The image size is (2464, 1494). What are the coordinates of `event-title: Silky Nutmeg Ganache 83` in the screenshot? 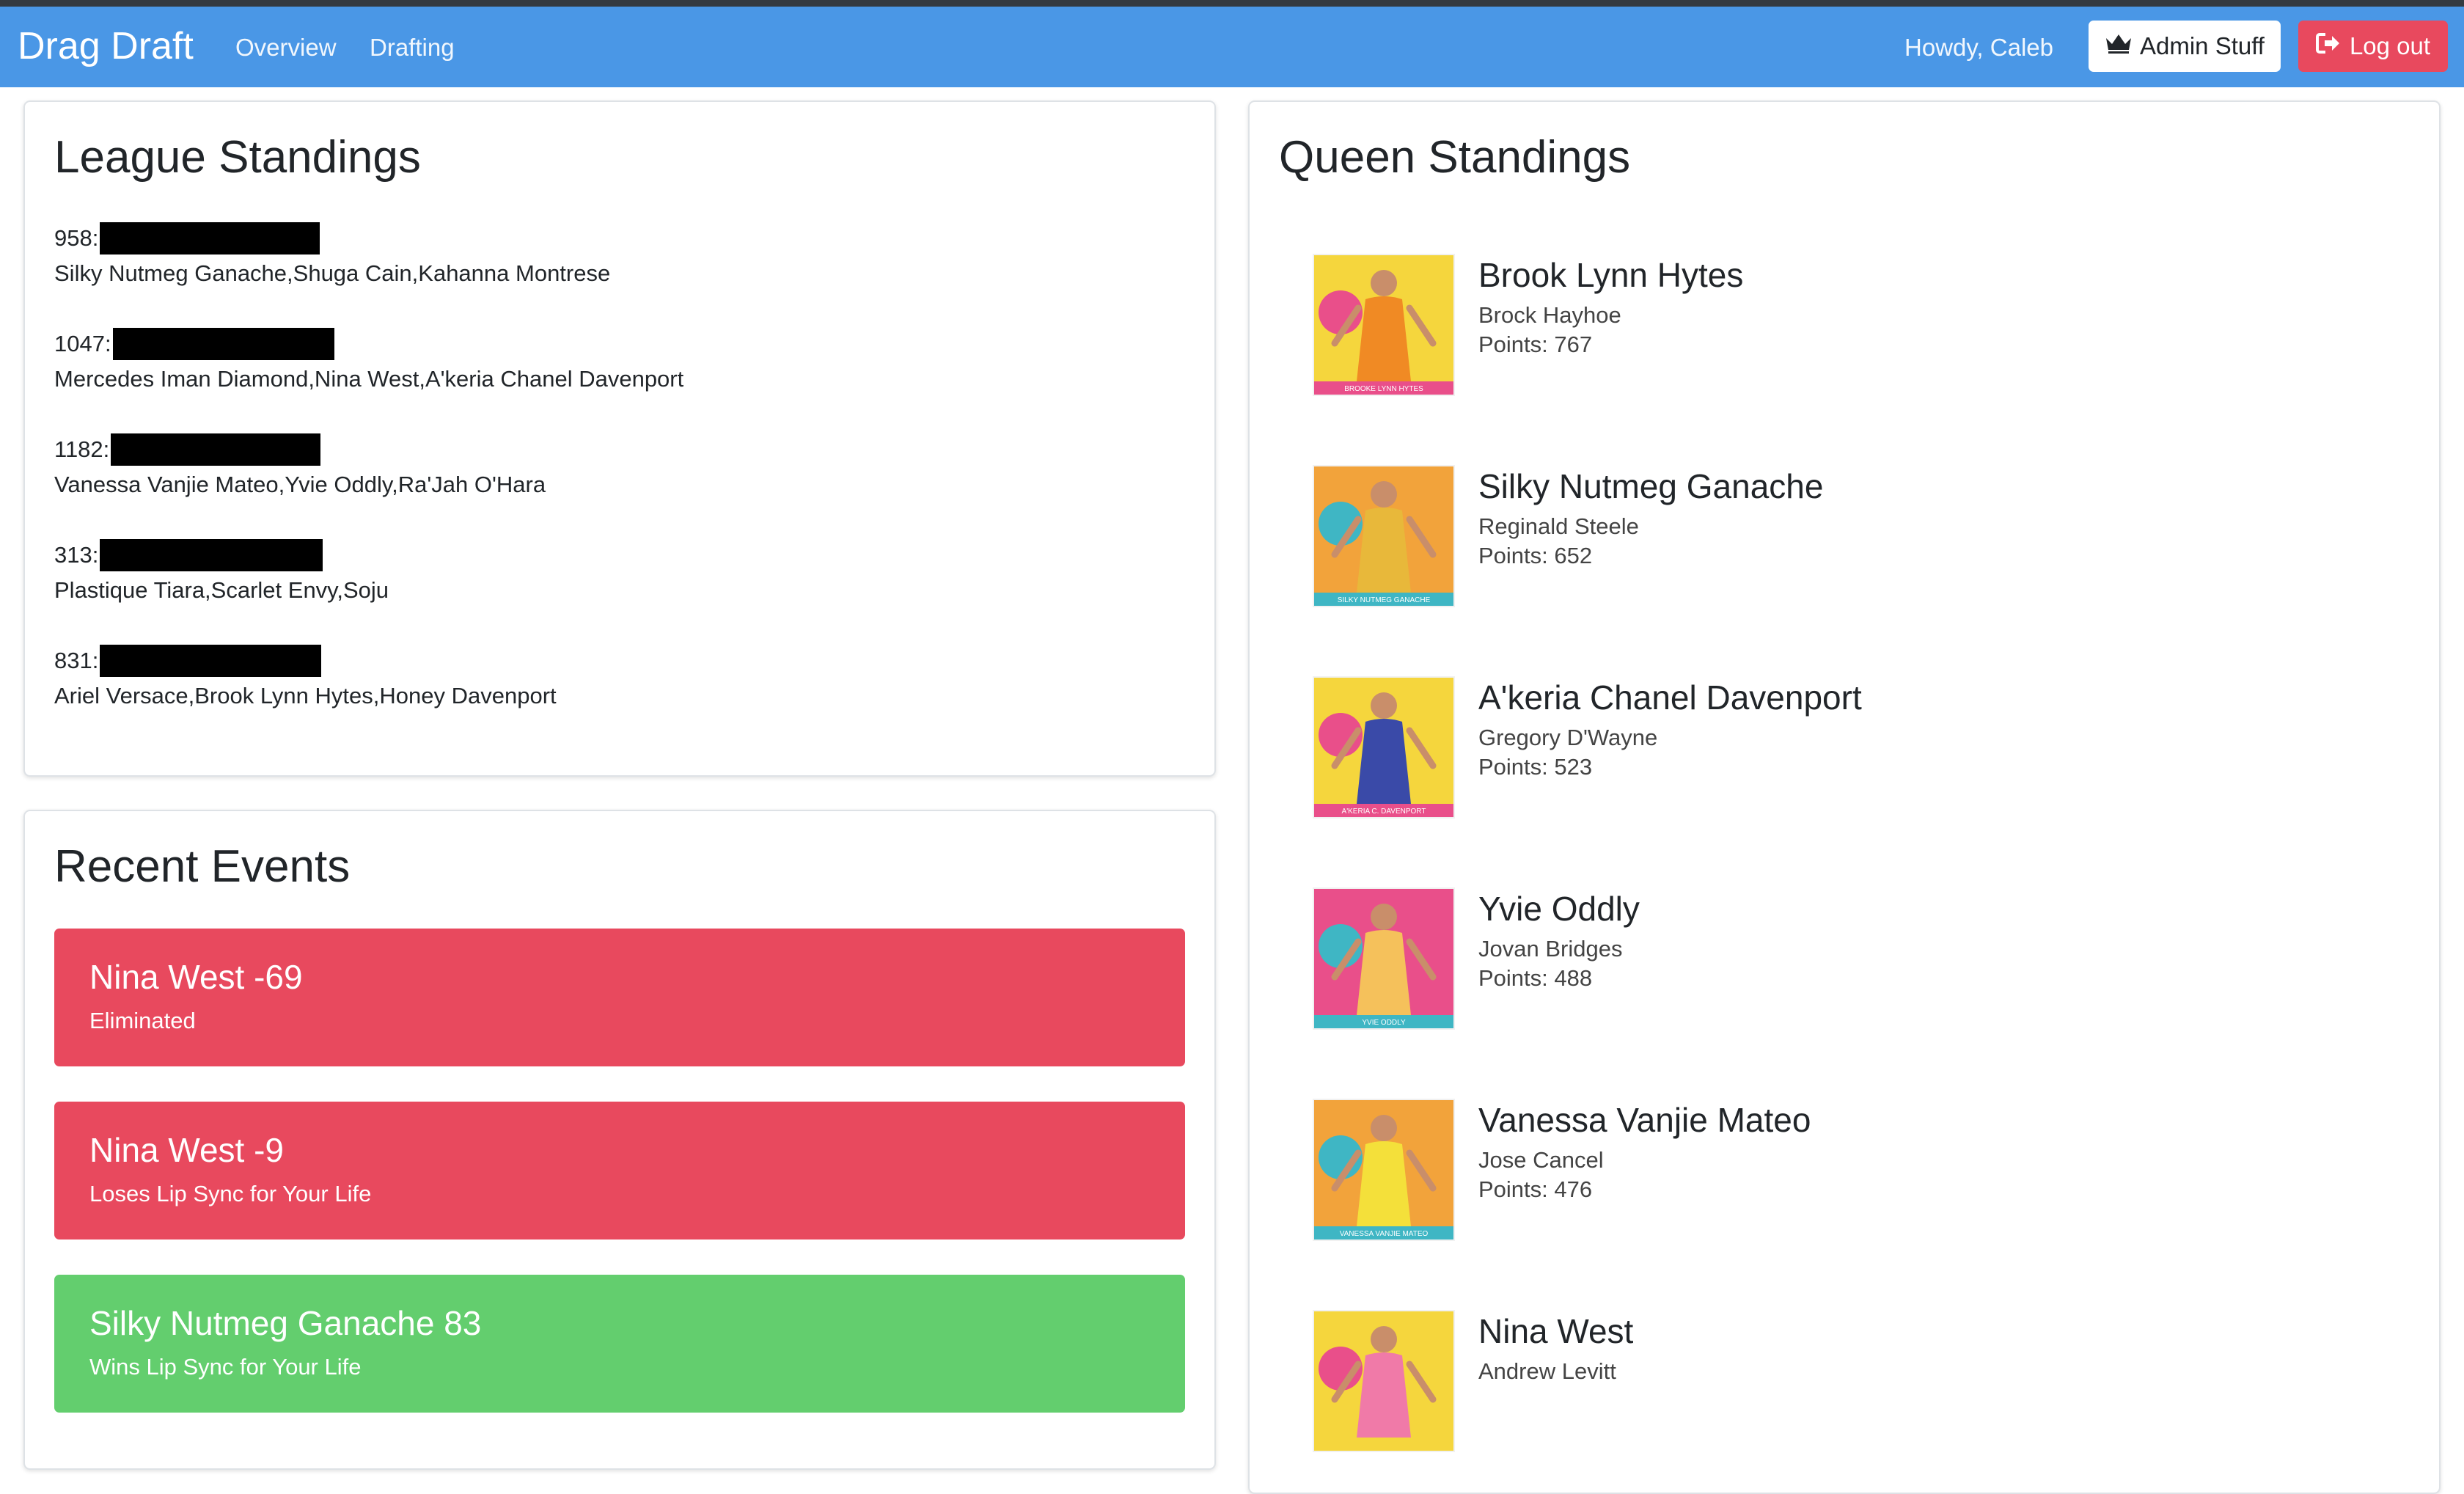 It's located at (285, 1323).